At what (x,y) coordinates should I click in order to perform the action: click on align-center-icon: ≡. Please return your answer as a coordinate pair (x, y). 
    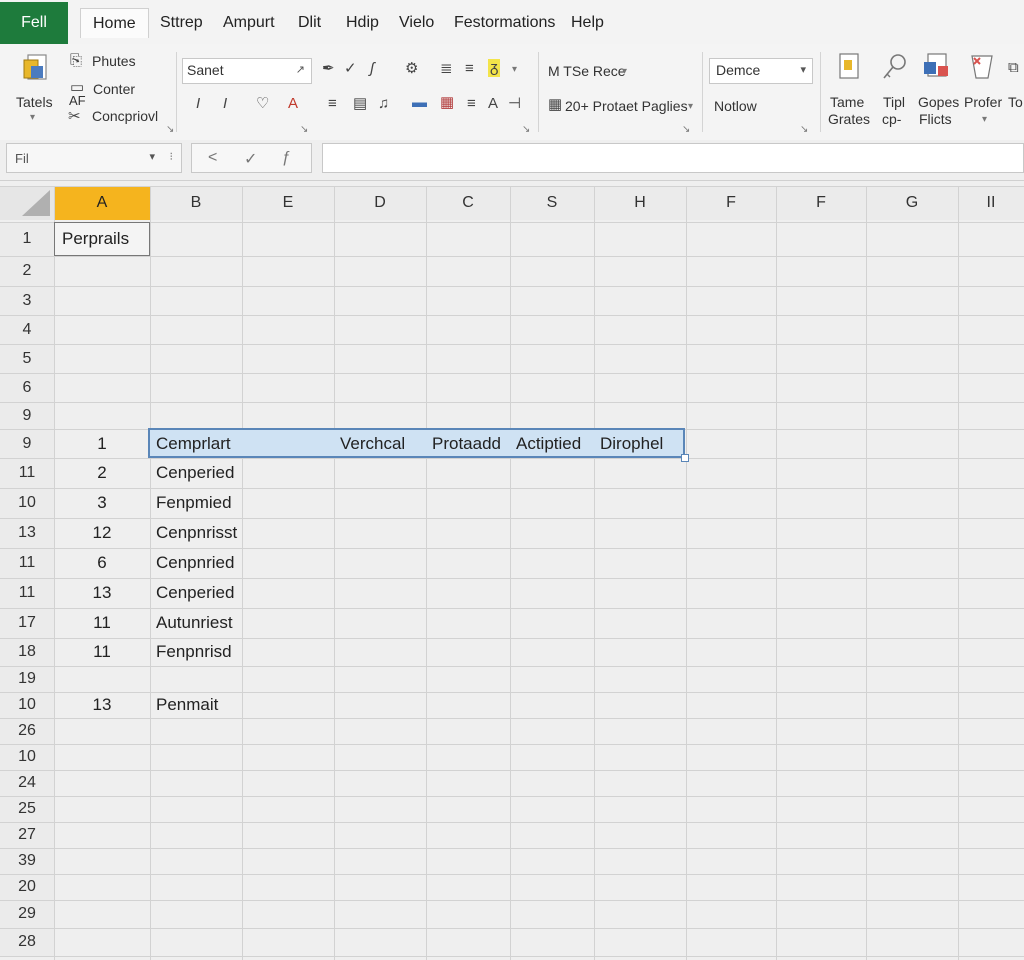
    Looking at the image, I should click on (469, 69).